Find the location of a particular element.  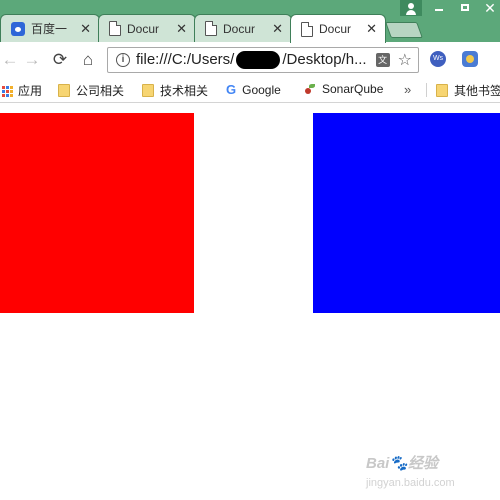

translate-icon: 文 is located at coordinates (382, 60).